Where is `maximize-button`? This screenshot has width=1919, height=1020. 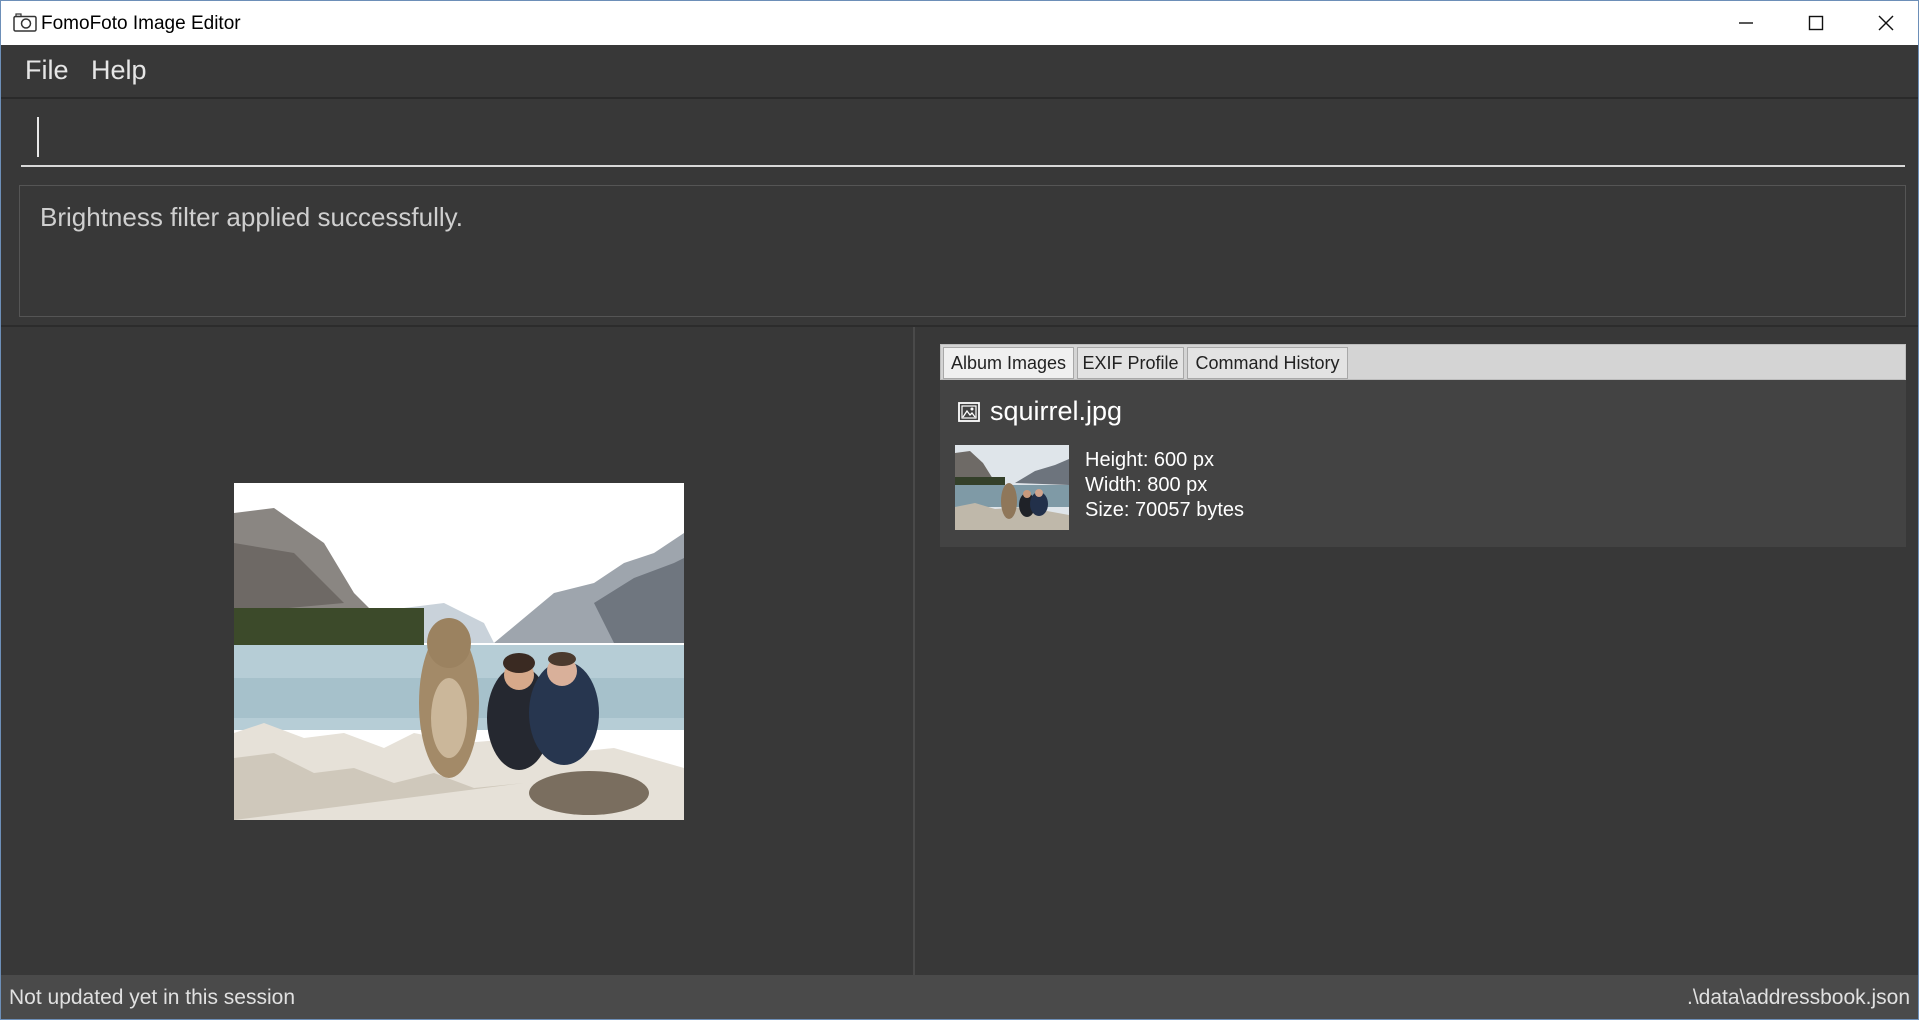
maximize-button is located at coordinates (1816, 23).